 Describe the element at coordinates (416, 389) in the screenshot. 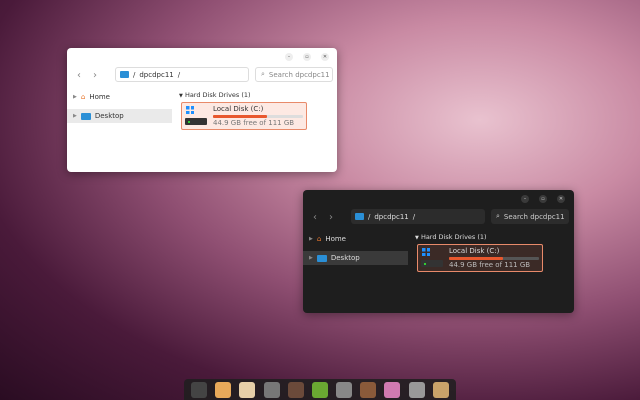

I see `mixer-icon` at that location.